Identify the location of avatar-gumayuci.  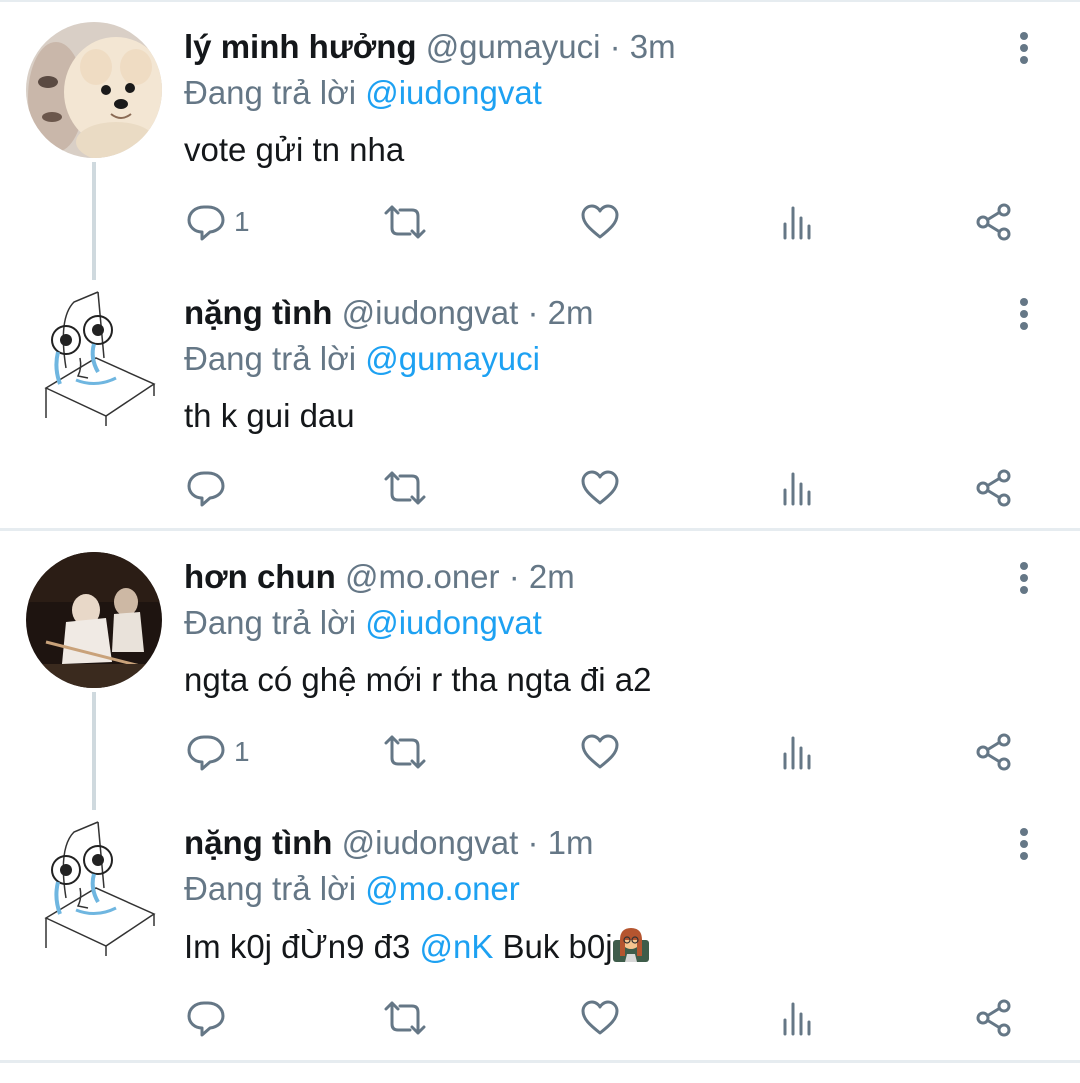
(94, 90).